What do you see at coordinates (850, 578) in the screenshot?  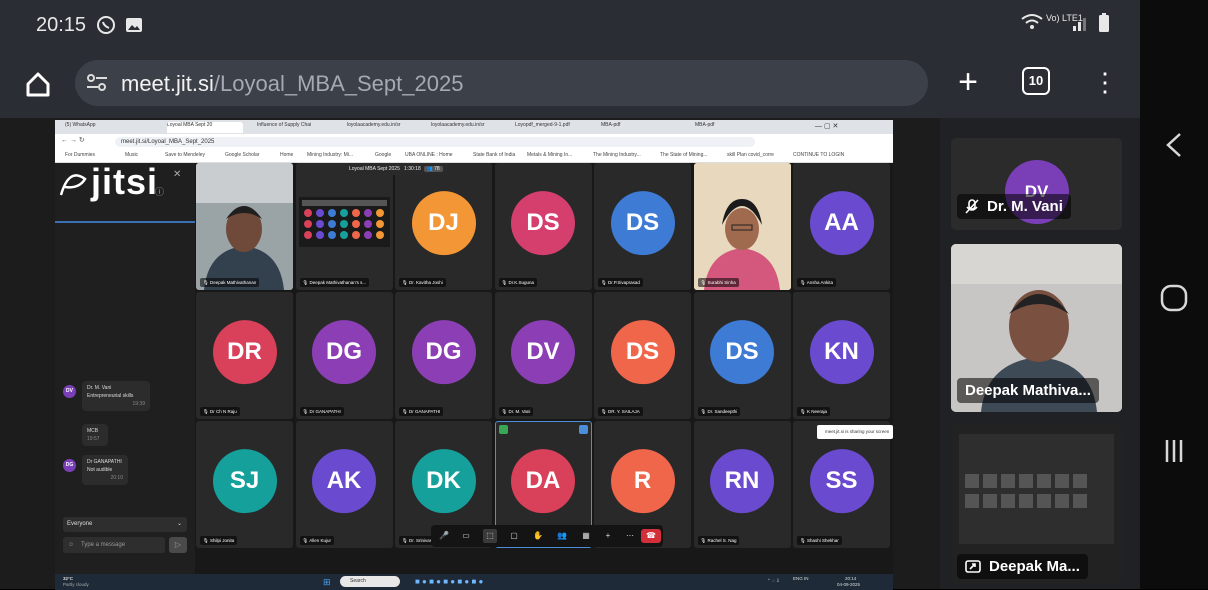 I see `taskbar-clock: 20:14` at bounding box center [850, 578].